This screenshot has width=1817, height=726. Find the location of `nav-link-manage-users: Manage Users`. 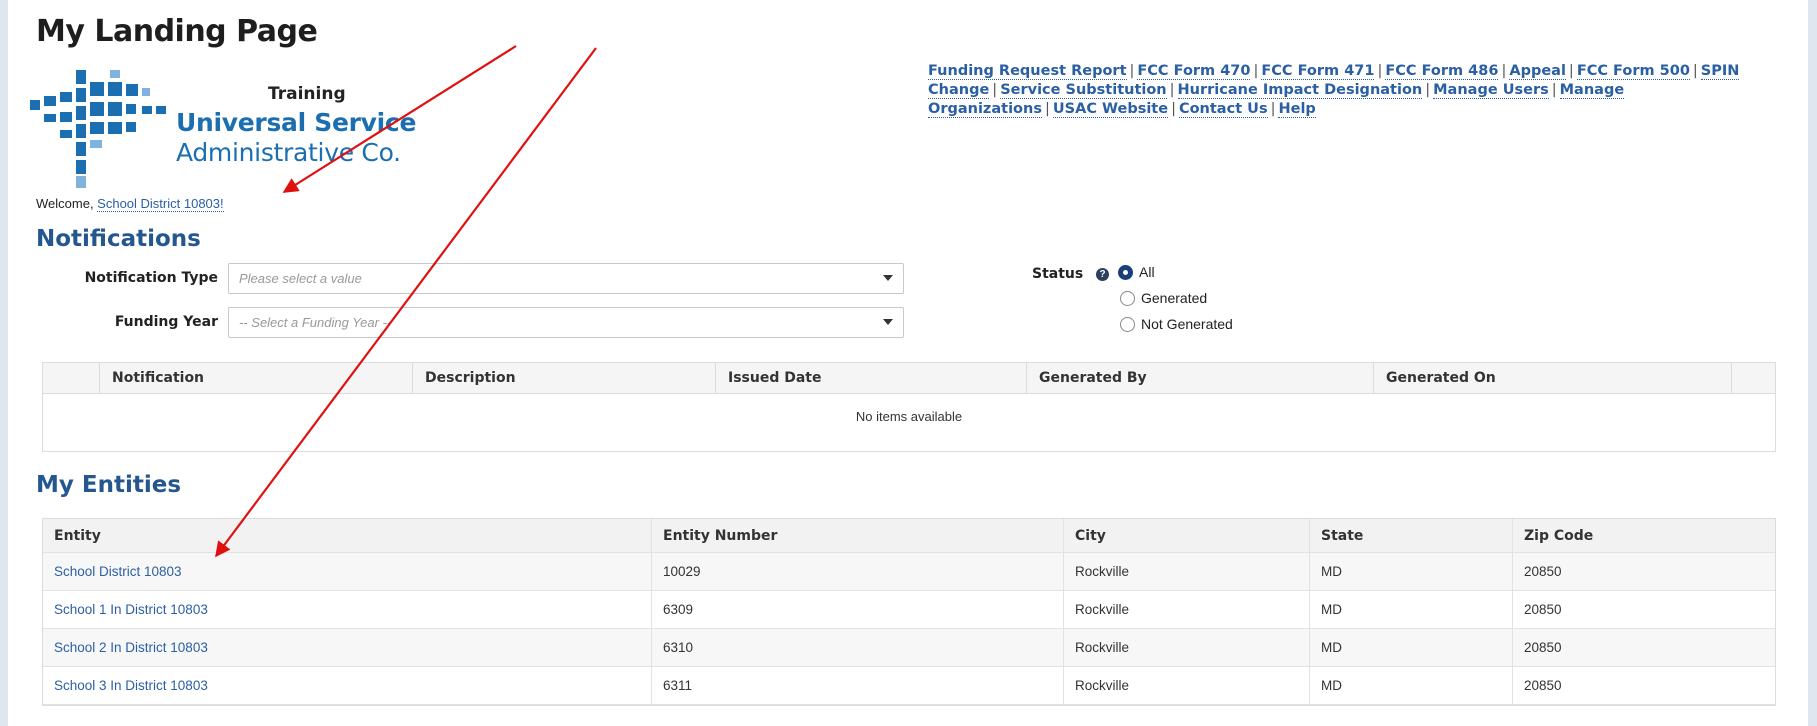

nav-link-manage-users: Manage Users is located at coordinates (1491, 90).